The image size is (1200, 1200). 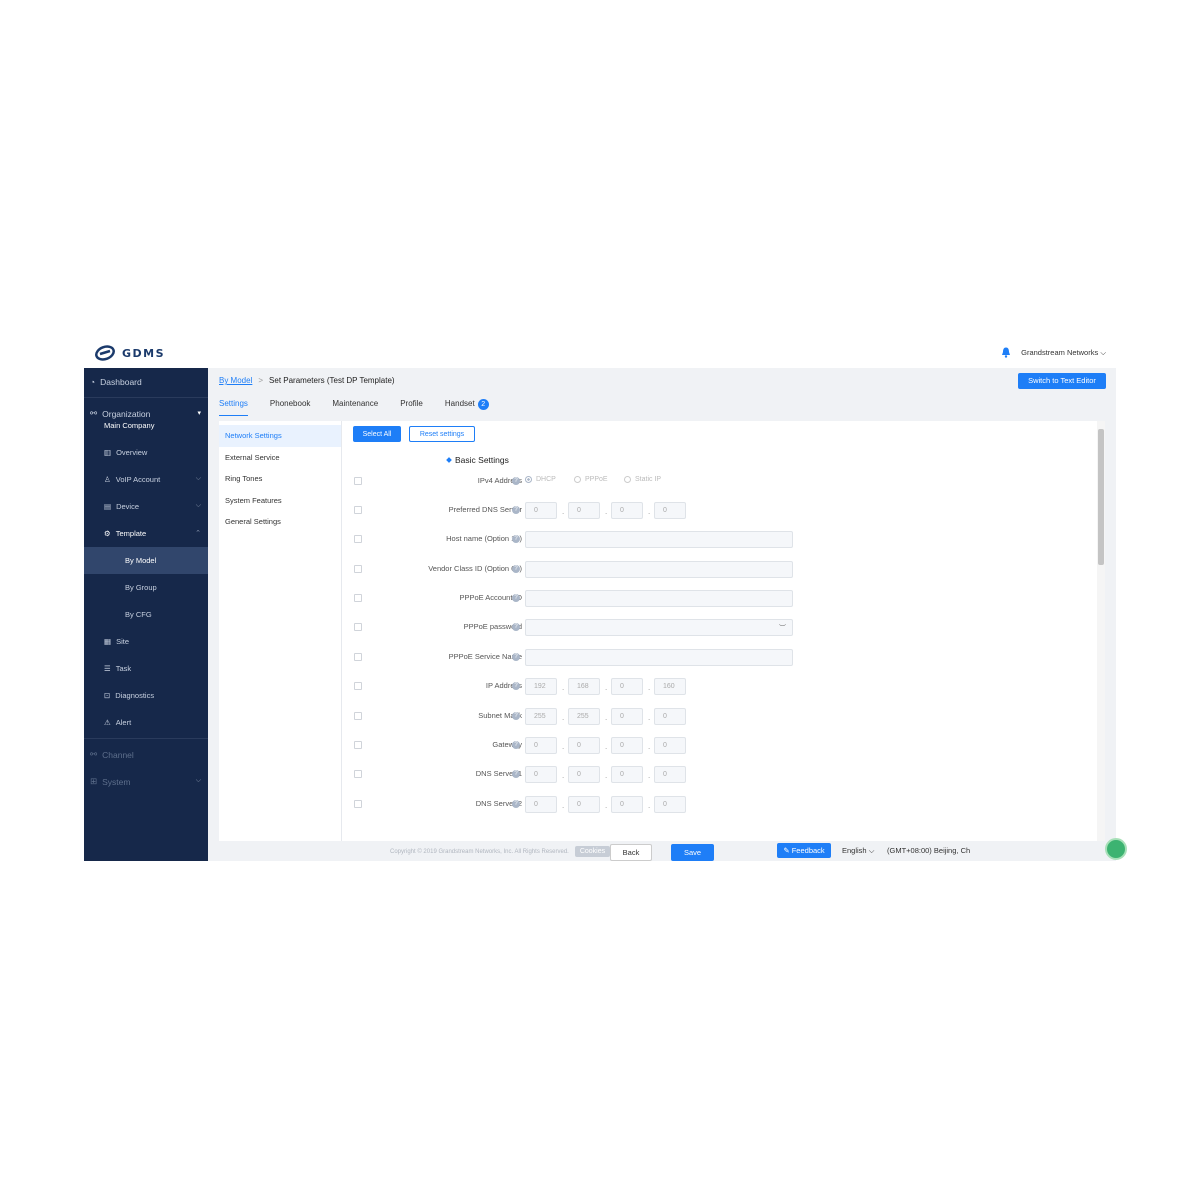 I want to click on assistant-bubble-icon, so click(x=1116, y=849).